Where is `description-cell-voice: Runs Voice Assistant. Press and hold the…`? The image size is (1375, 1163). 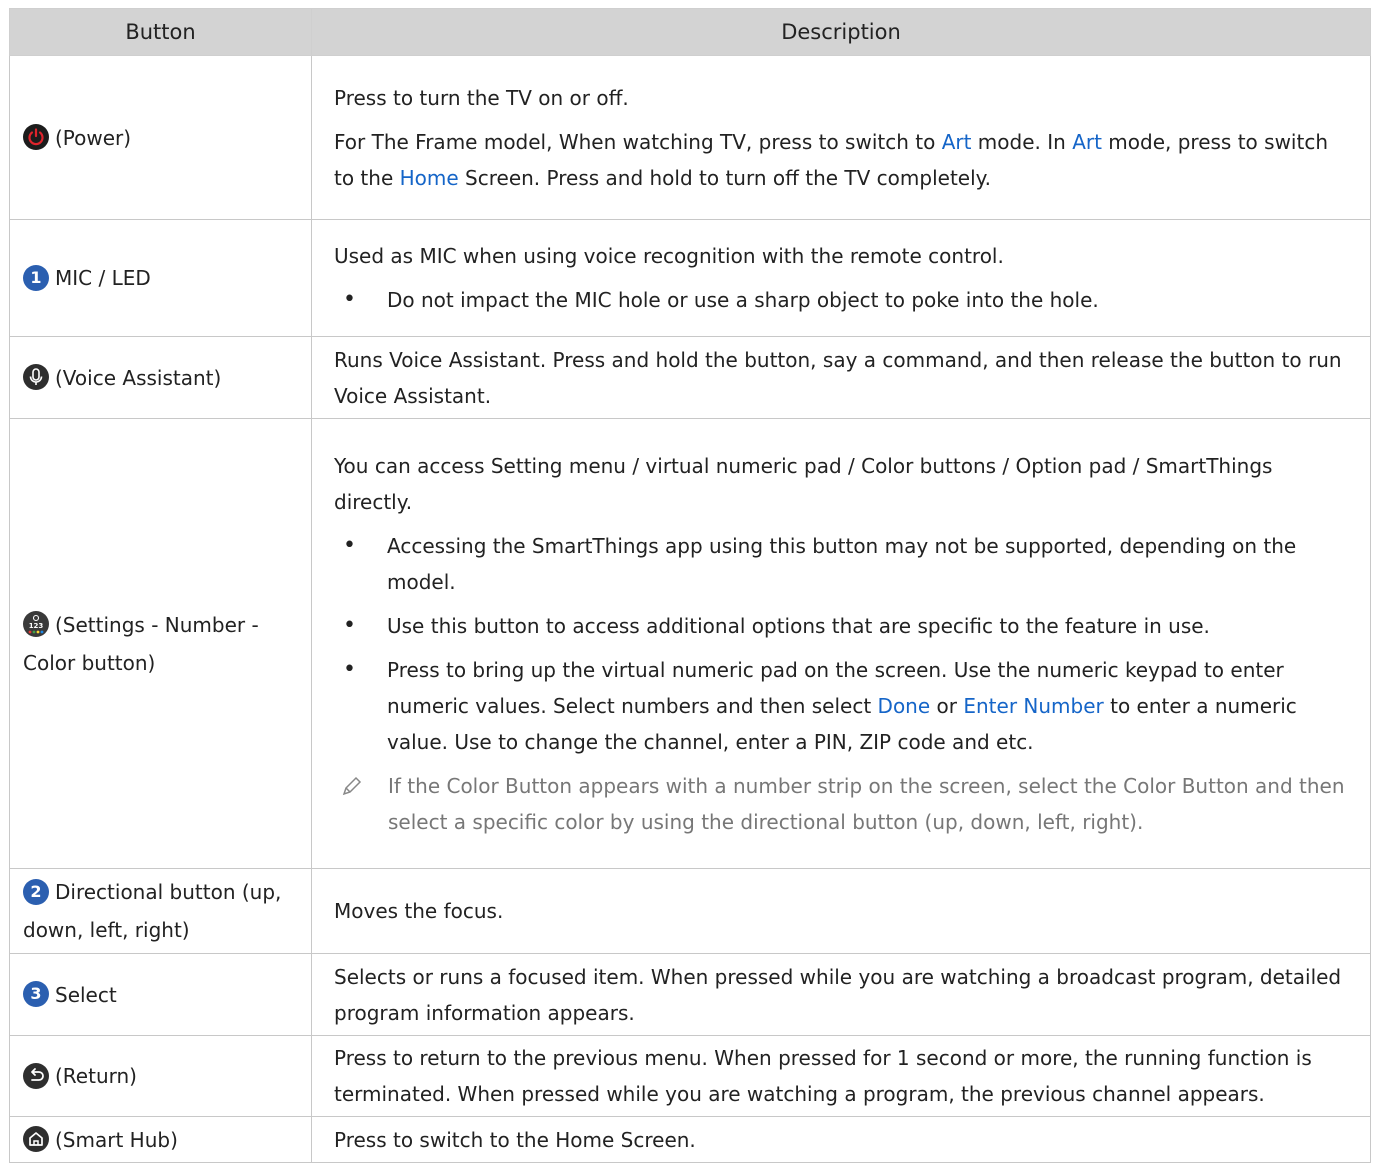
description-cell-voice: Runs Voice Assistant. Press and hold the… is located at coordinates (841, 377).